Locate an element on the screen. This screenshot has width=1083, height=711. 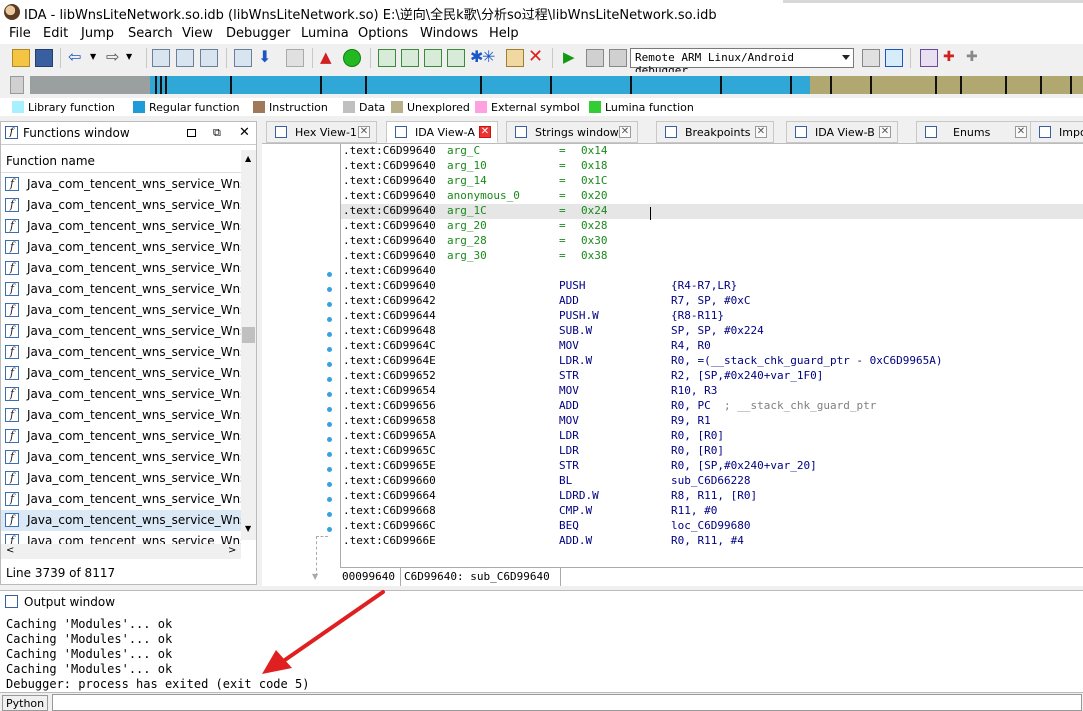
float-icon: ⧉ is located at coordinates (217, 133).